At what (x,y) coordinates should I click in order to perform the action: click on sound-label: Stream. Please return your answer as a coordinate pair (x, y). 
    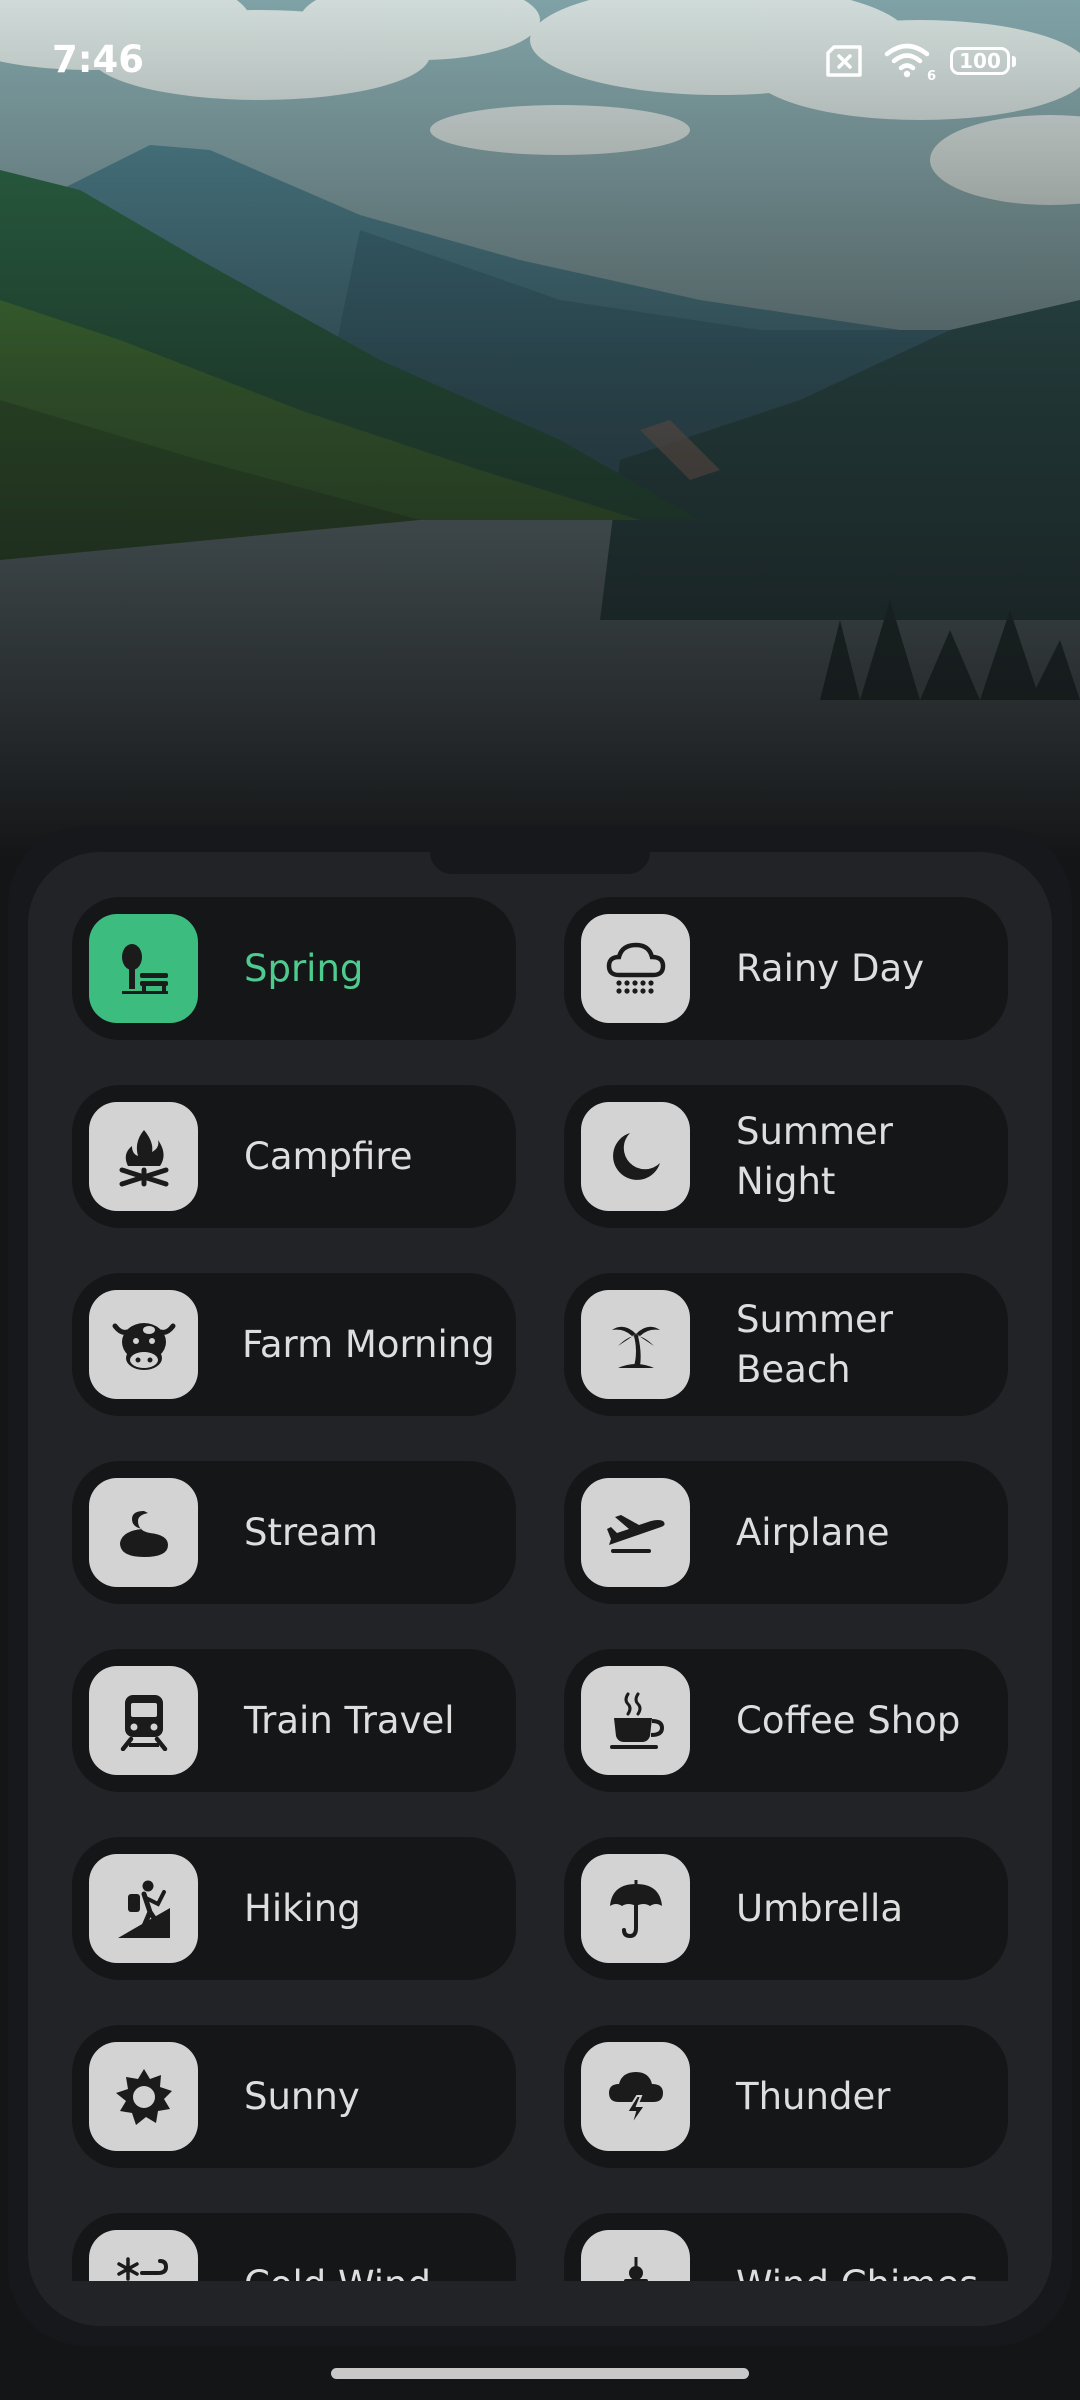
    Looking at the image, I should click on (311, 1532).